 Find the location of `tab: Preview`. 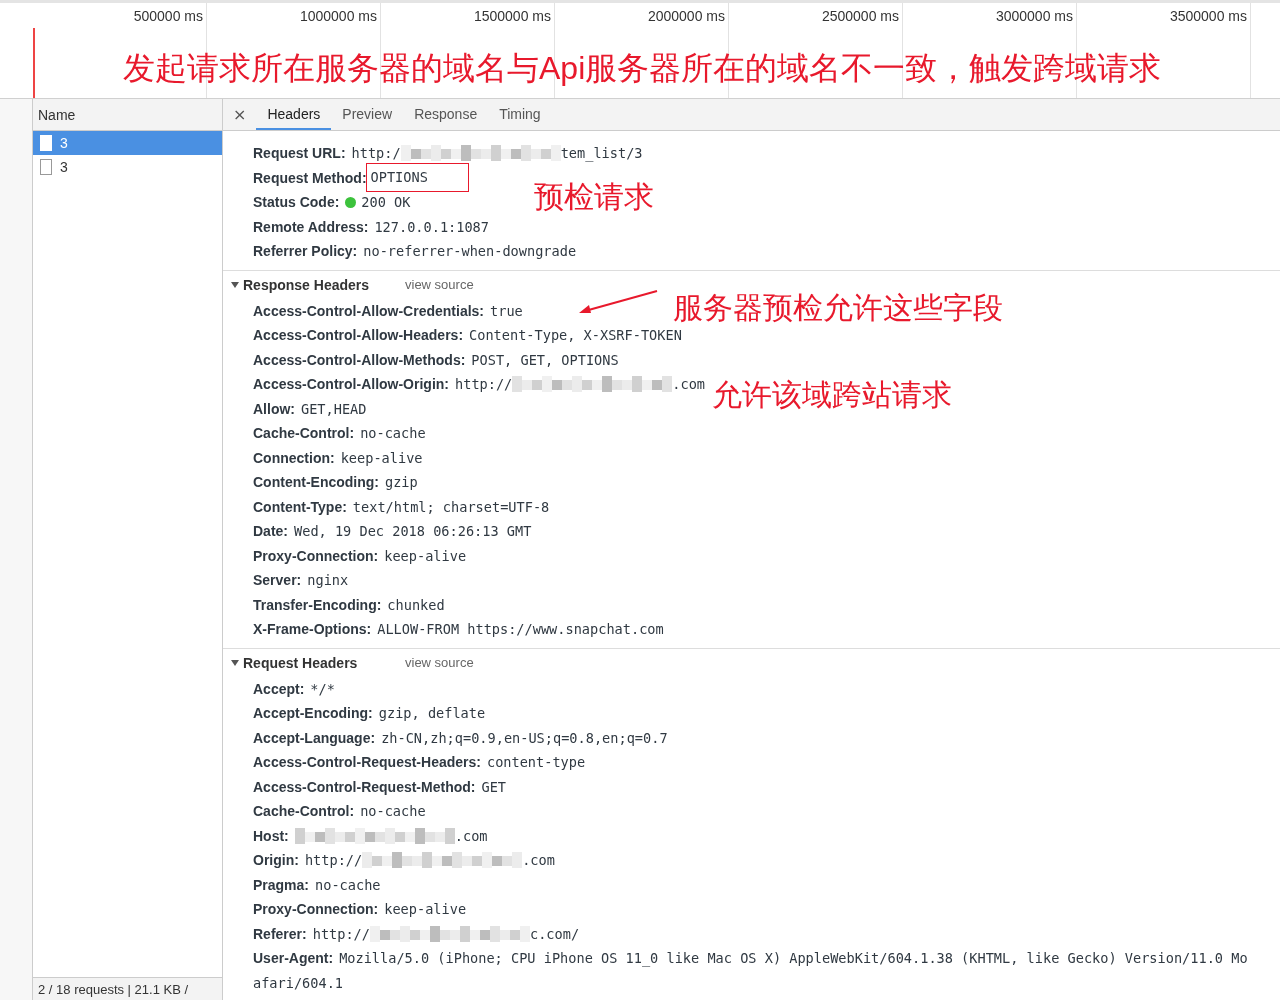

tab: Preview is located at coordinates (367, 114).